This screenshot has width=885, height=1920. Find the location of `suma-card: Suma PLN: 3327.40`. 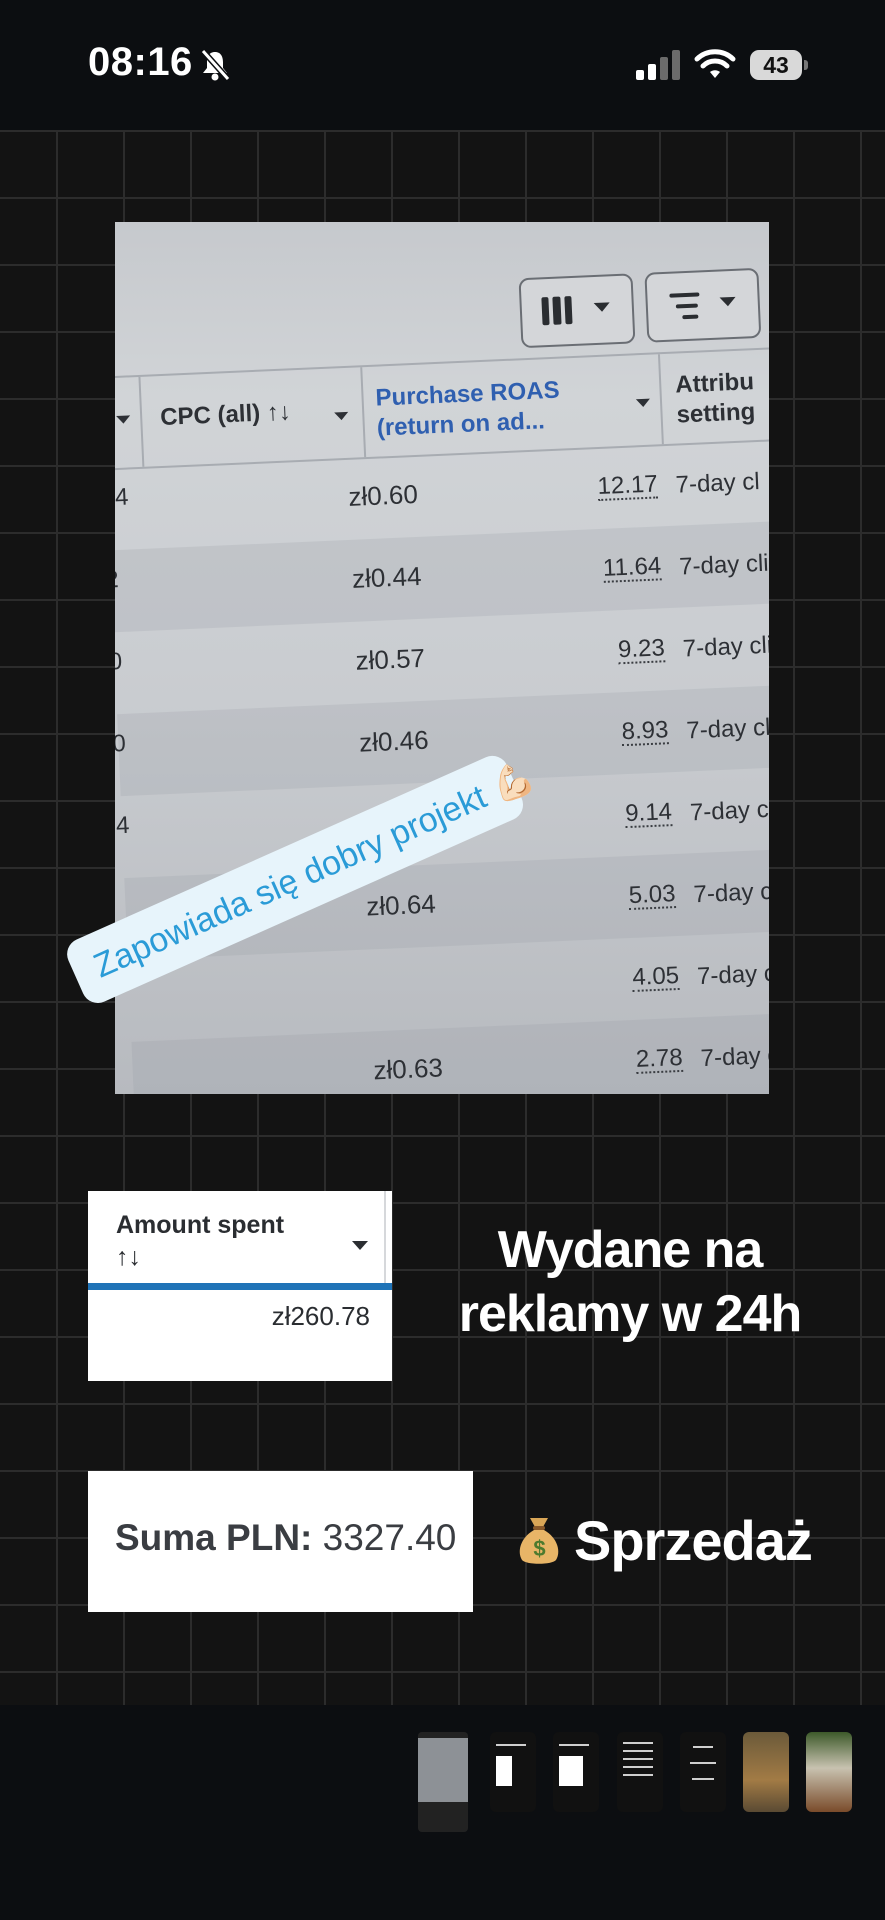

suma-card: Suma PLN: 3327.40 is located at coordinates (280, 1541).